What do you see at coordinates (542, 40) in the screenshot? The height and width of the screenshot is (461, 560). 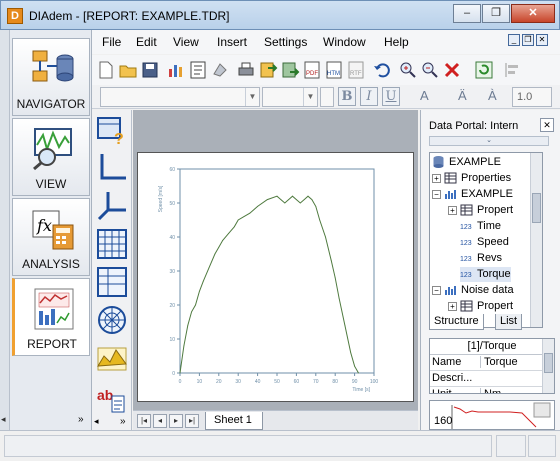 I see `mdi-close-button: ✕` at bounding box center [542, 40].